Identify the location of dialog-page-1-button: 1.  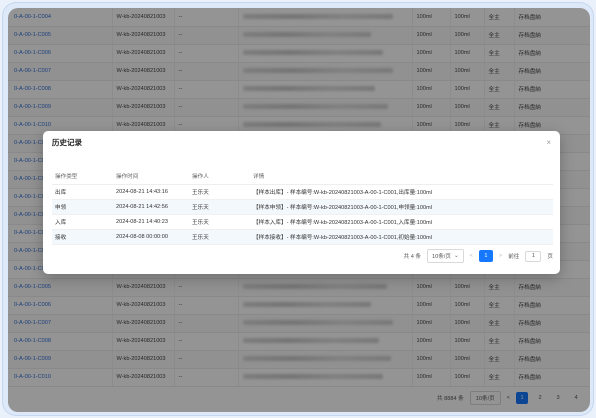
(485, 256).